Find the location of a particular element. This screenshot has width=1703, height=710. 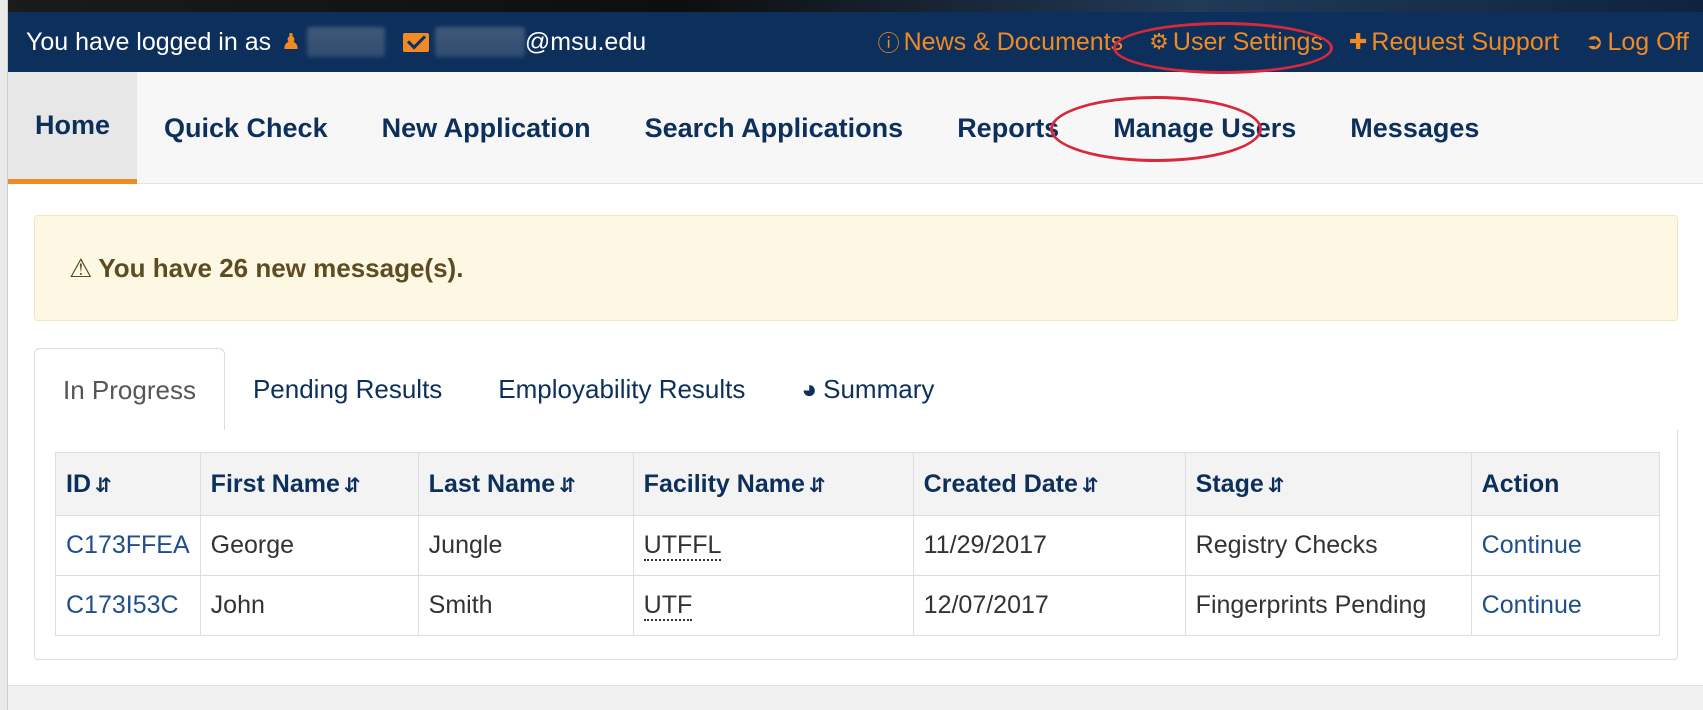

log-off-link: ➲ Log Off is located at coordinates (1637, 42).